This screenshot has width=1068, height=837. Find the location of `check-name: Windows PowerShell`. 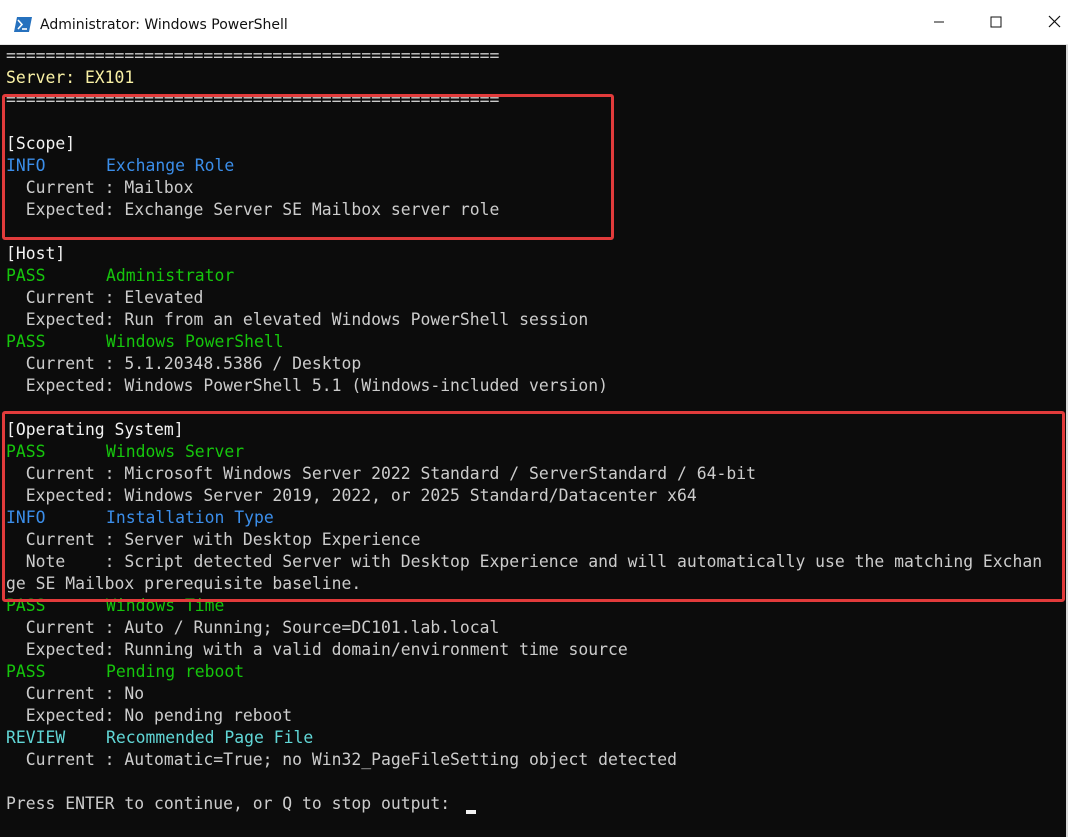

check-name: Windows PowerShell is located at coordinates (195, 341).